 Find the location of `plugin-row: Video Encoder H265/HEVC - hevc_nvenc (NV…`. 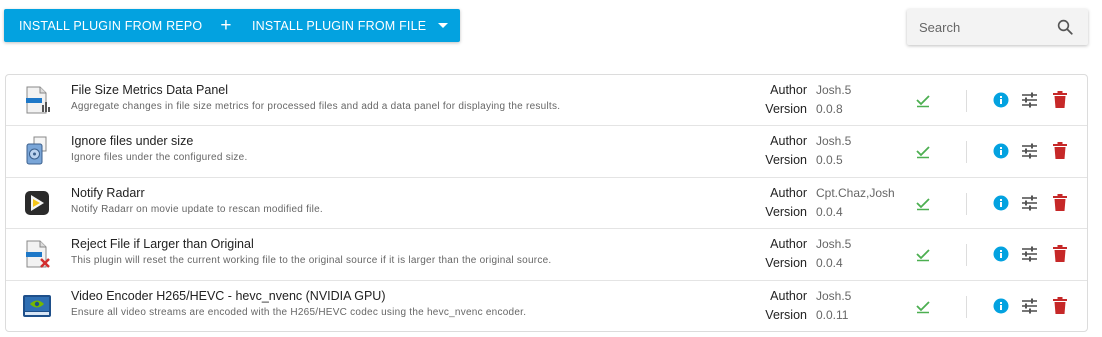

plugin-row: Video Encoder H265/HEVC - hevc_nvenc (NV… is located at coordinates (546, 306).